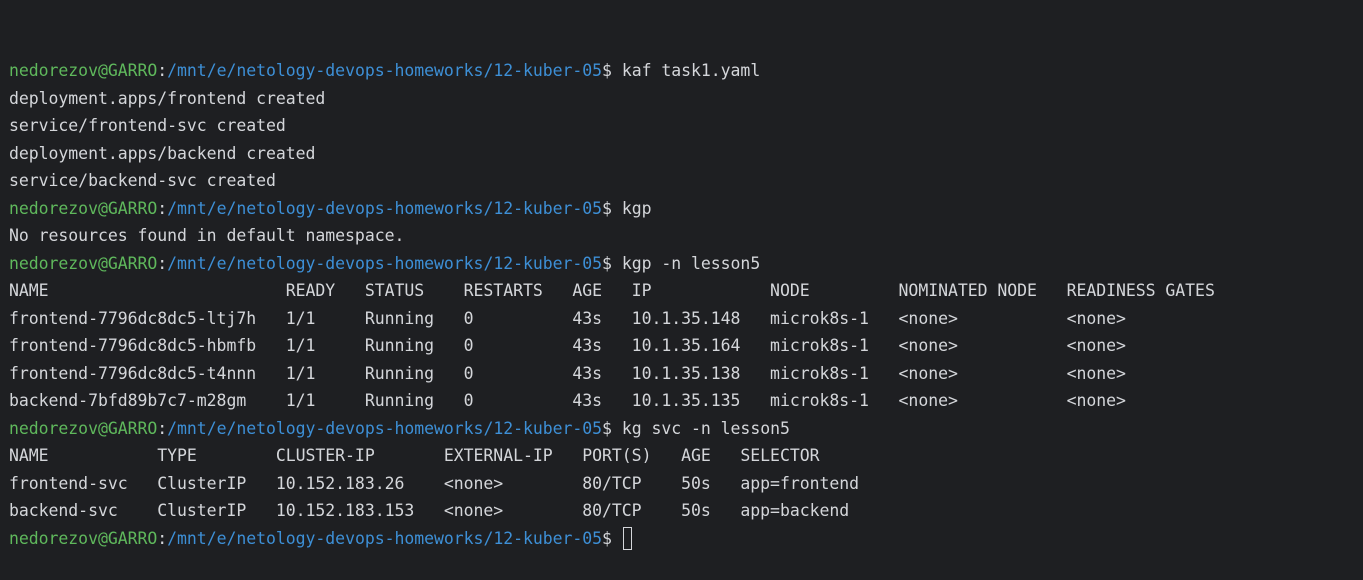  What do you see at coordinates (636, 208) in the screenshot?
I see `command-text: kgp` at bounding box center [636, 208].